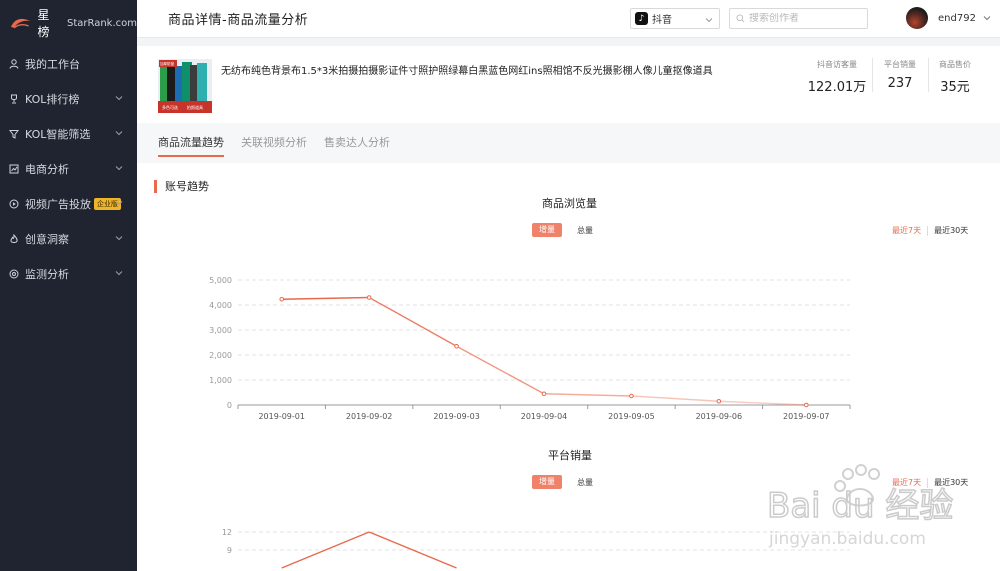  Describe the element at coordinates (167, 63) in the screenshot. I see `product-image-tag: 加厚防皱` at that location.